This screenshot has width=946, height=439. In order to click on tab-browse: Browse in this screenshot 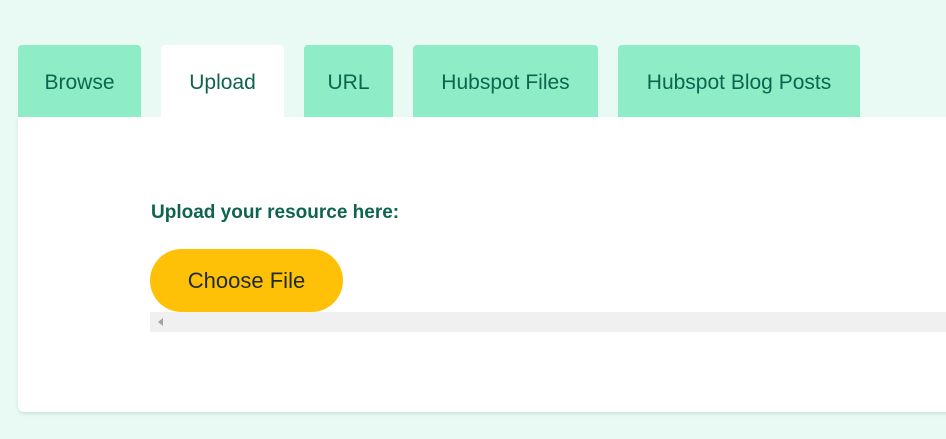, I will do `click(79, 81)`.